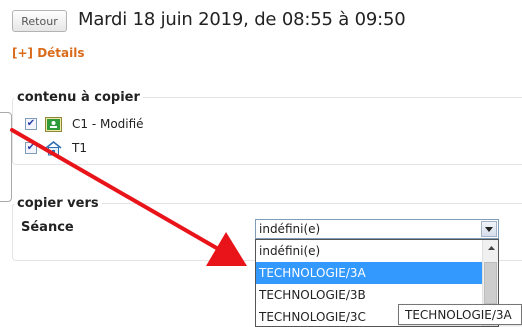  Describe the element at coordinates (31, 148) in the screenshot. I see `t1-checkbox: ✔` at that location.